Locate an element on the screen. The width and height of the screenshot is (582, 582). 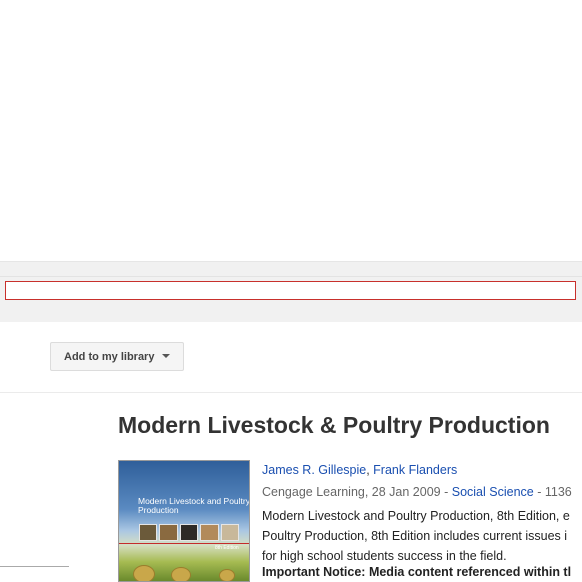
publisher-text: Cengage Learning, 28 Jan 2009 - is located at coordinates (357, 492).